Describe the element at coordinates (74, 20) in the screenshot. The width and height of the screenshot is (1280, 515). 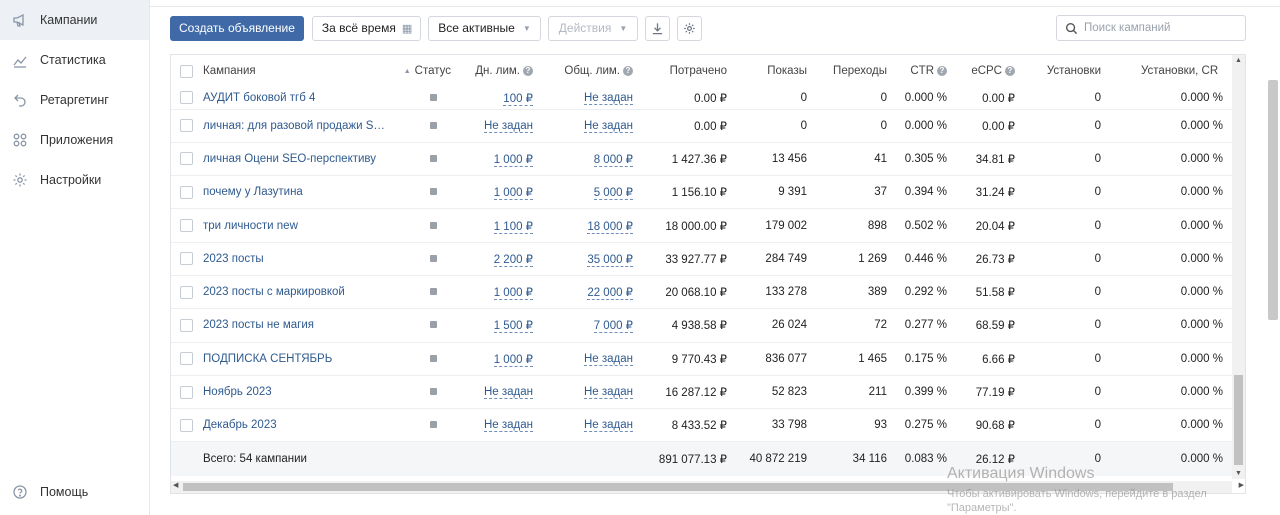
I see `sidebar-item-campaigns: Кампании` at that location.